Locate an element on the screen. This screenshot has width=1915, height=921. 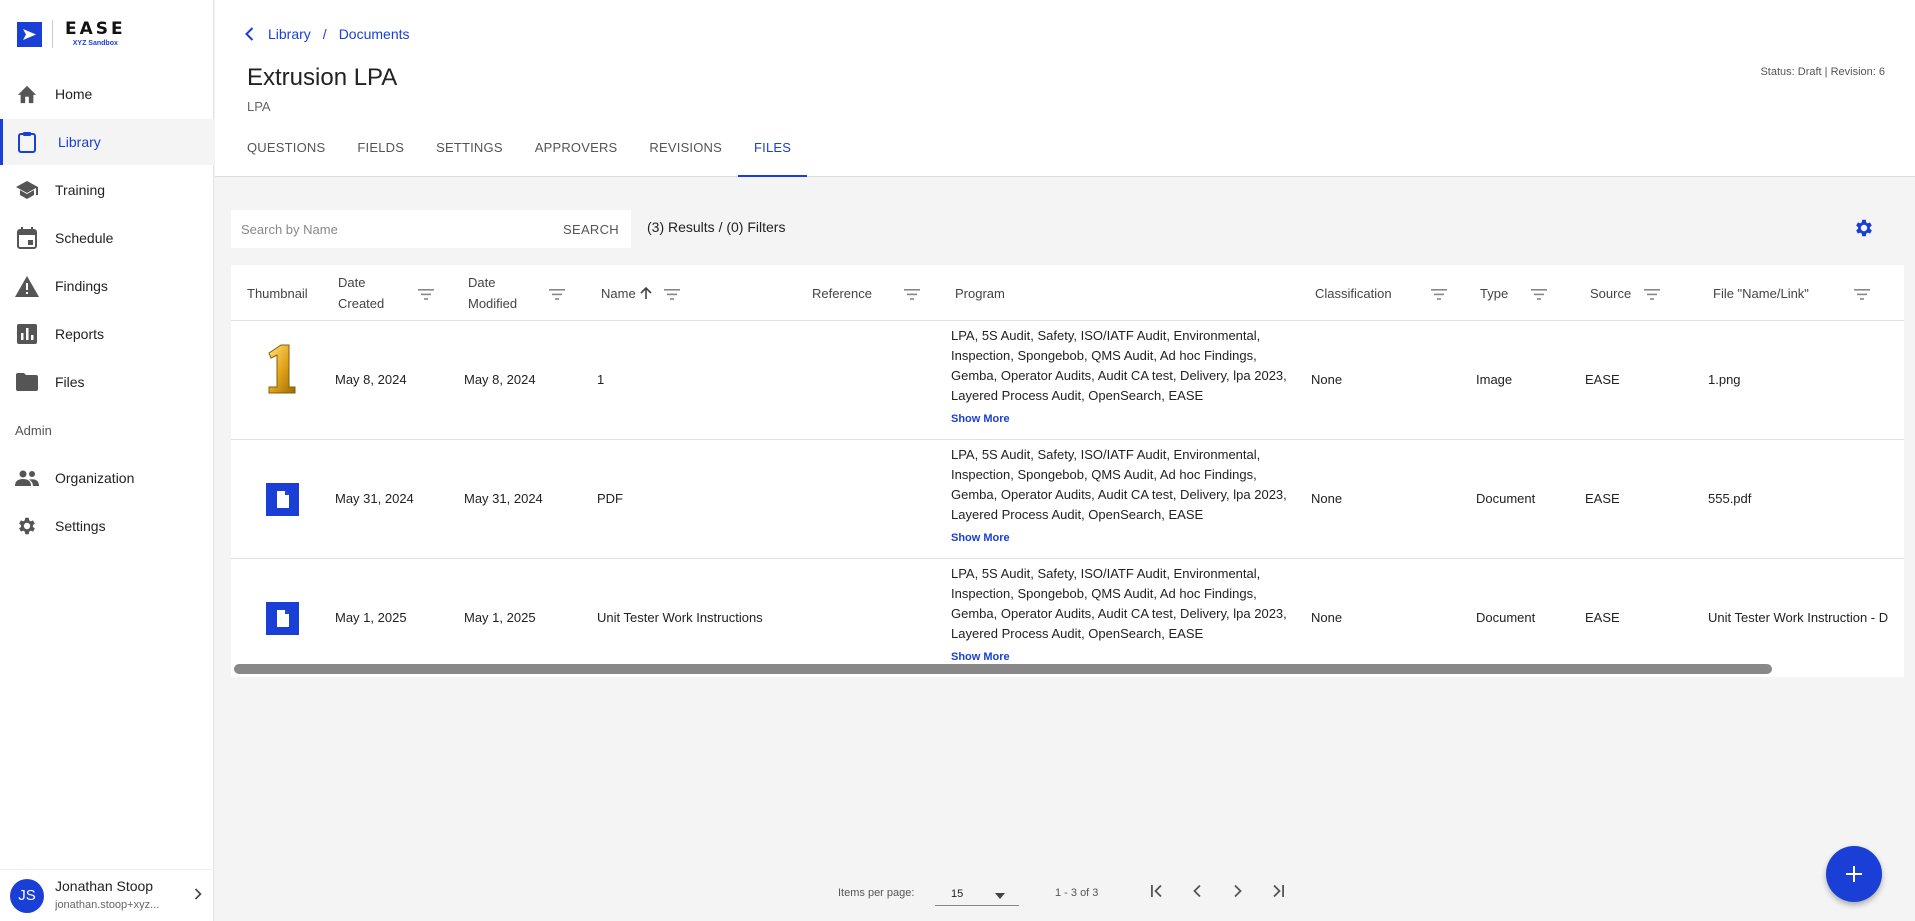
people-icon is located at coordinates (27, 478).